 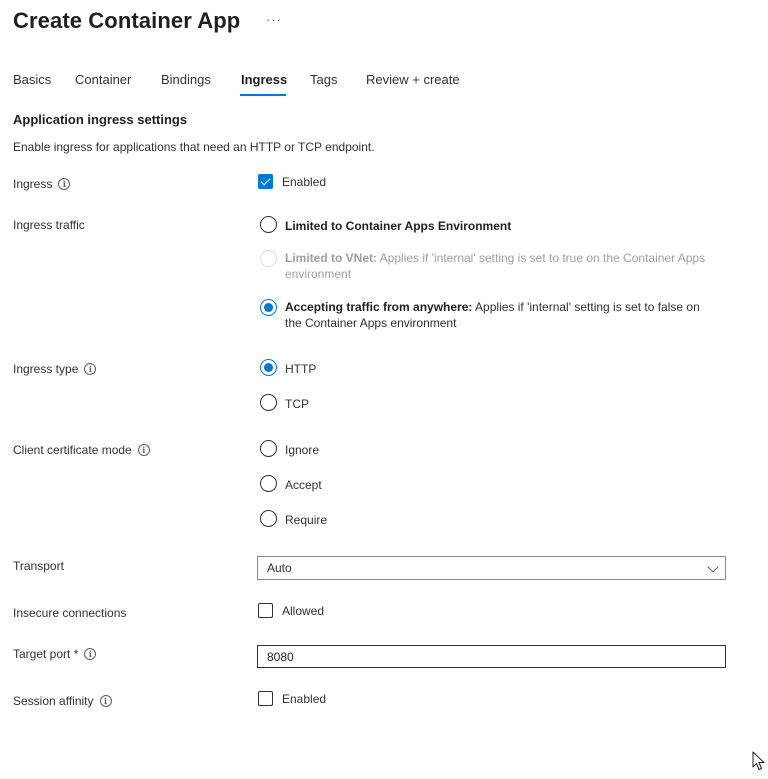 I want to click on transport-value: Auto, so click(x=279, y=568).